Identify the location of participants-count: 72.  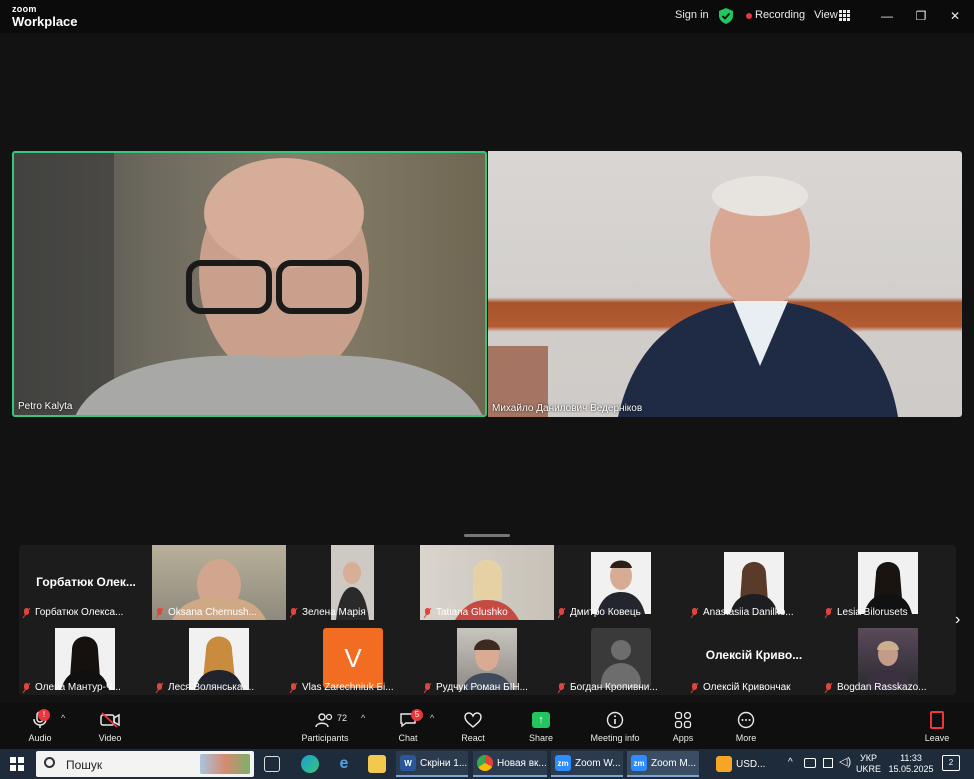
(342, 718).